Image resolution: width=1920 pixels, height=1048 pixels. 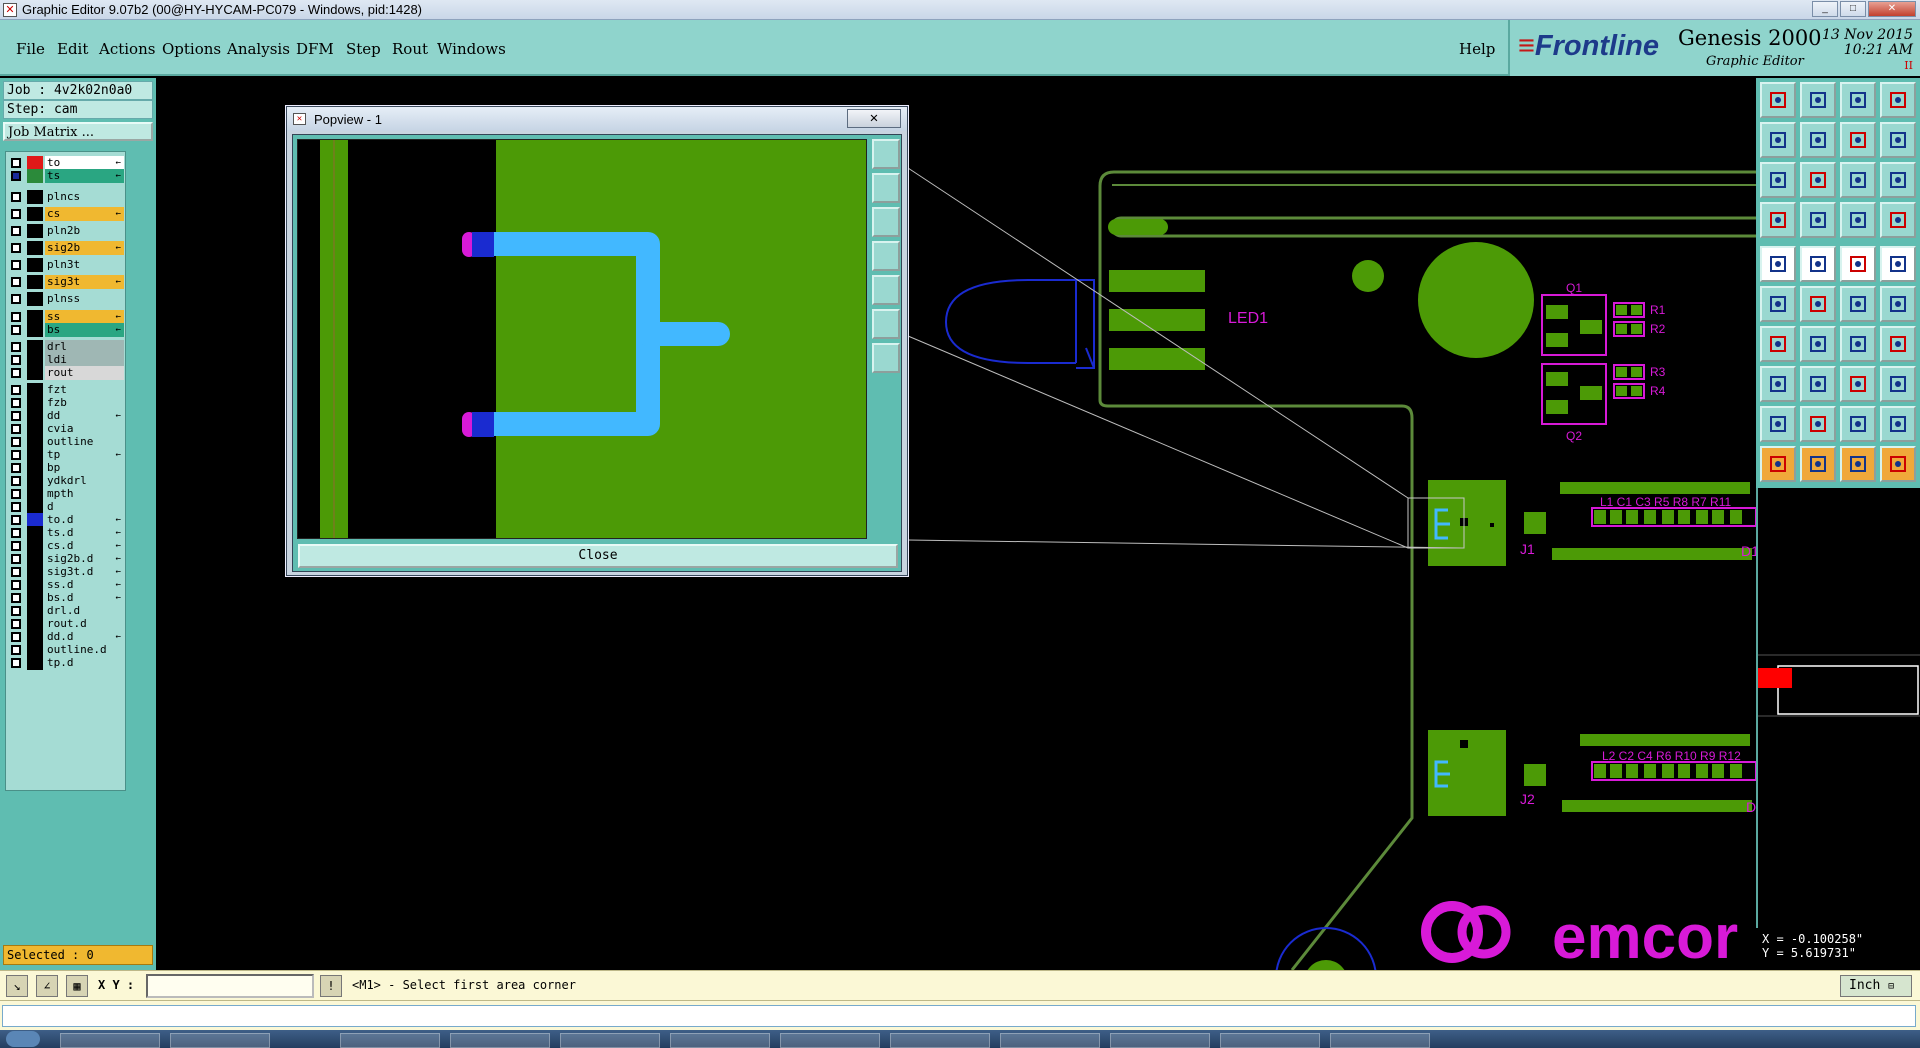 What do you see at coordinates (1898, 384) in the screenshot?
I see `group-icon` at bounding box center [1898, 384].